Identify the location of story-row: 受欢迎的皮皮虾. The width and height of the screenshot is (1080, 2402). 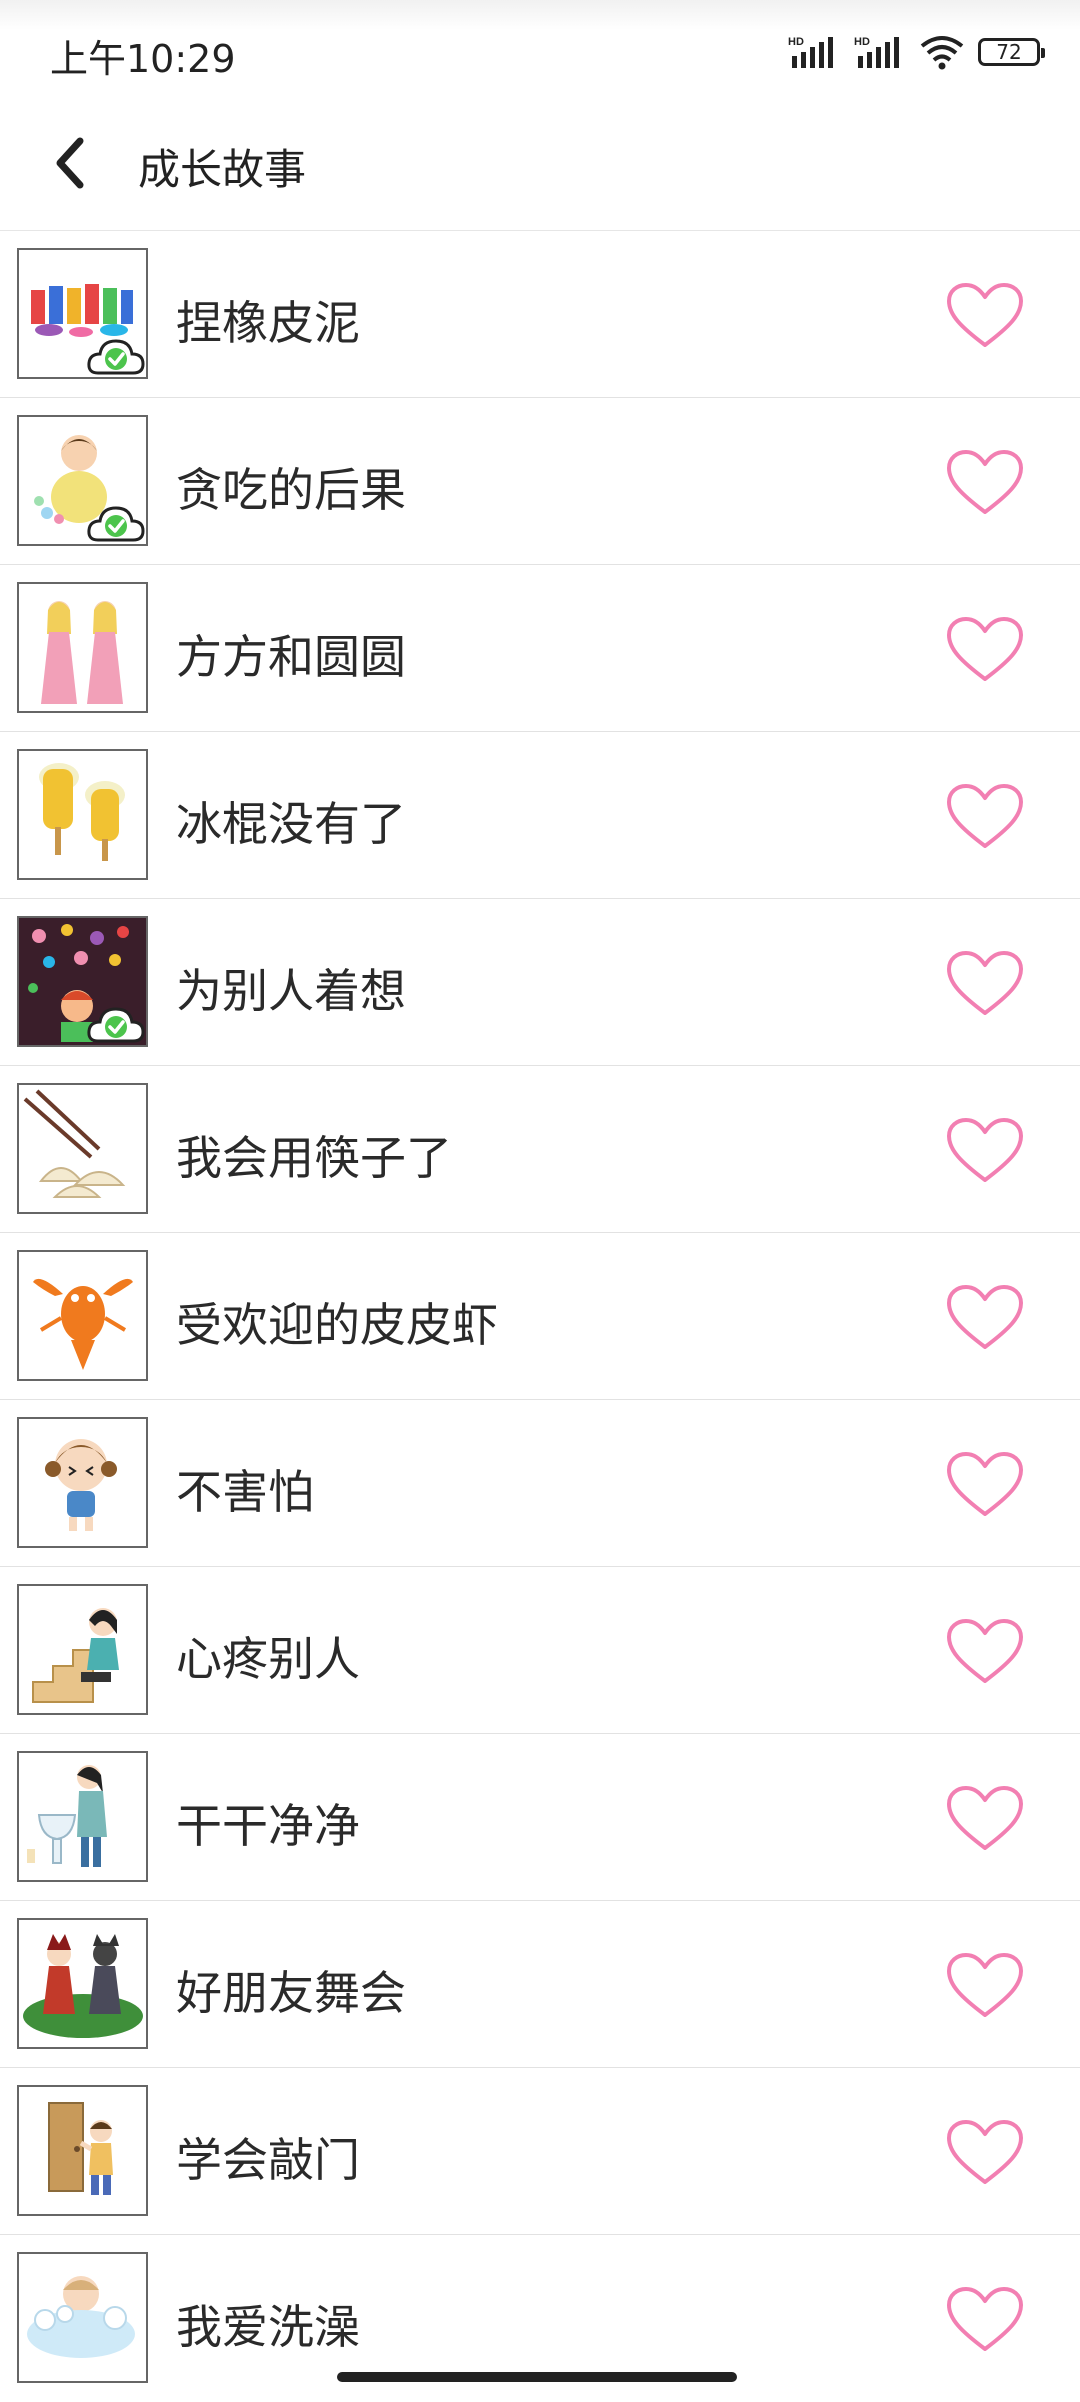
(540, 1316).